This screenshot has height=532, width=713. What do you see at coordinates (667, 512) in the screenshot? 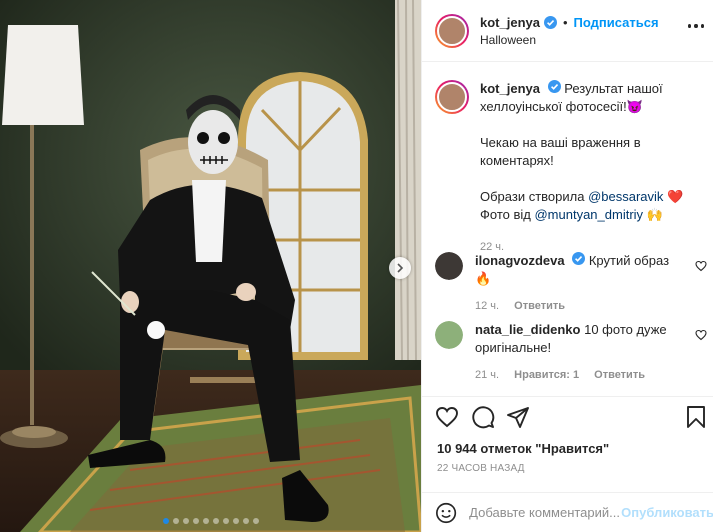
I see `publish-button: Опубликовать` at bounding box center [667, 512].